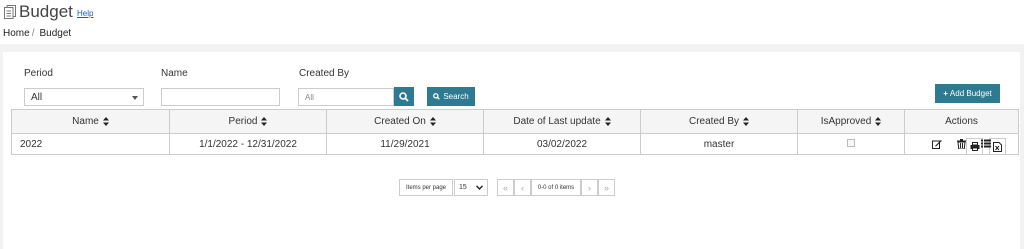 Image resolution: width=1024 pixels, height=249 pixels. I want to click on page-title: Budget, so click(46, 11).